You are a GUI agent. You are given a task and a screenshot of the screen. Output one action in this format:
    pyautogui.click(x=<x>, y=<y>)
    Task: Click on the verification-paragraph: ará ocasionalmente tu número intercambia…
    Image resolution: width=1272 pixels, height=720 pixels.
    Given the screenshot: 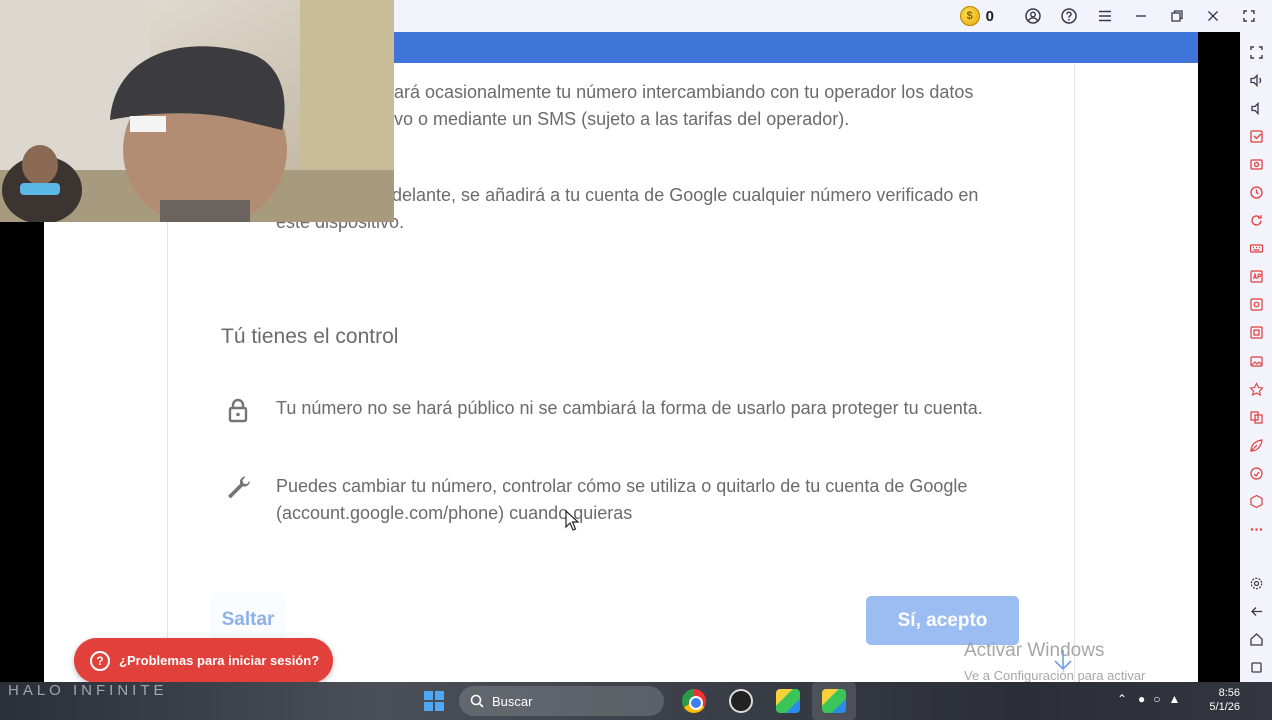 What is the action you would take?
    pyautogui.click(x=683, y=106)
    